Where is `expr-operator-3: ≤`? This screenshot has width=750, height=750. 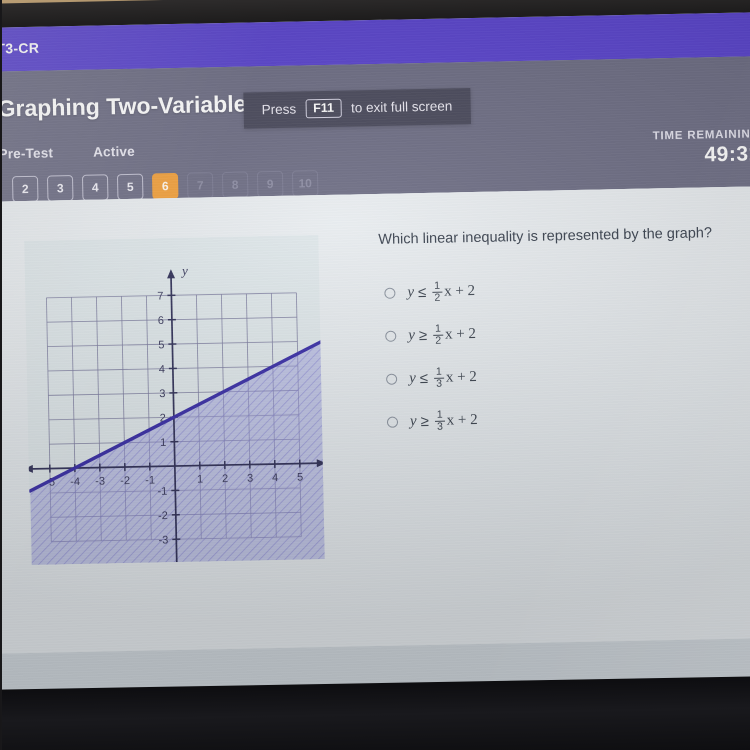 expr-operator-3: ≤ is located at coordinates (424, 378).